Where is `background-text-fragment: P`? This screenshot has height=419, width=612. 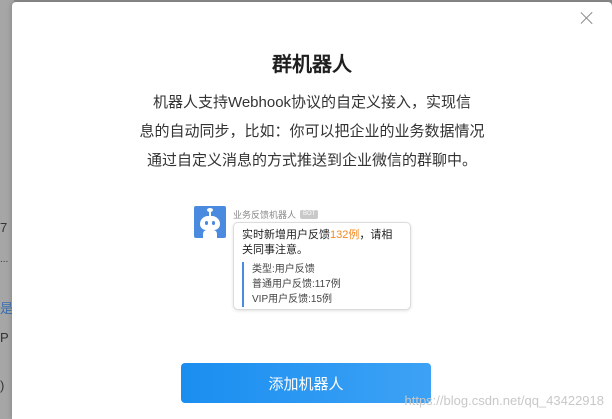 background-text-fragment: P is located at coordinates (4, 337).